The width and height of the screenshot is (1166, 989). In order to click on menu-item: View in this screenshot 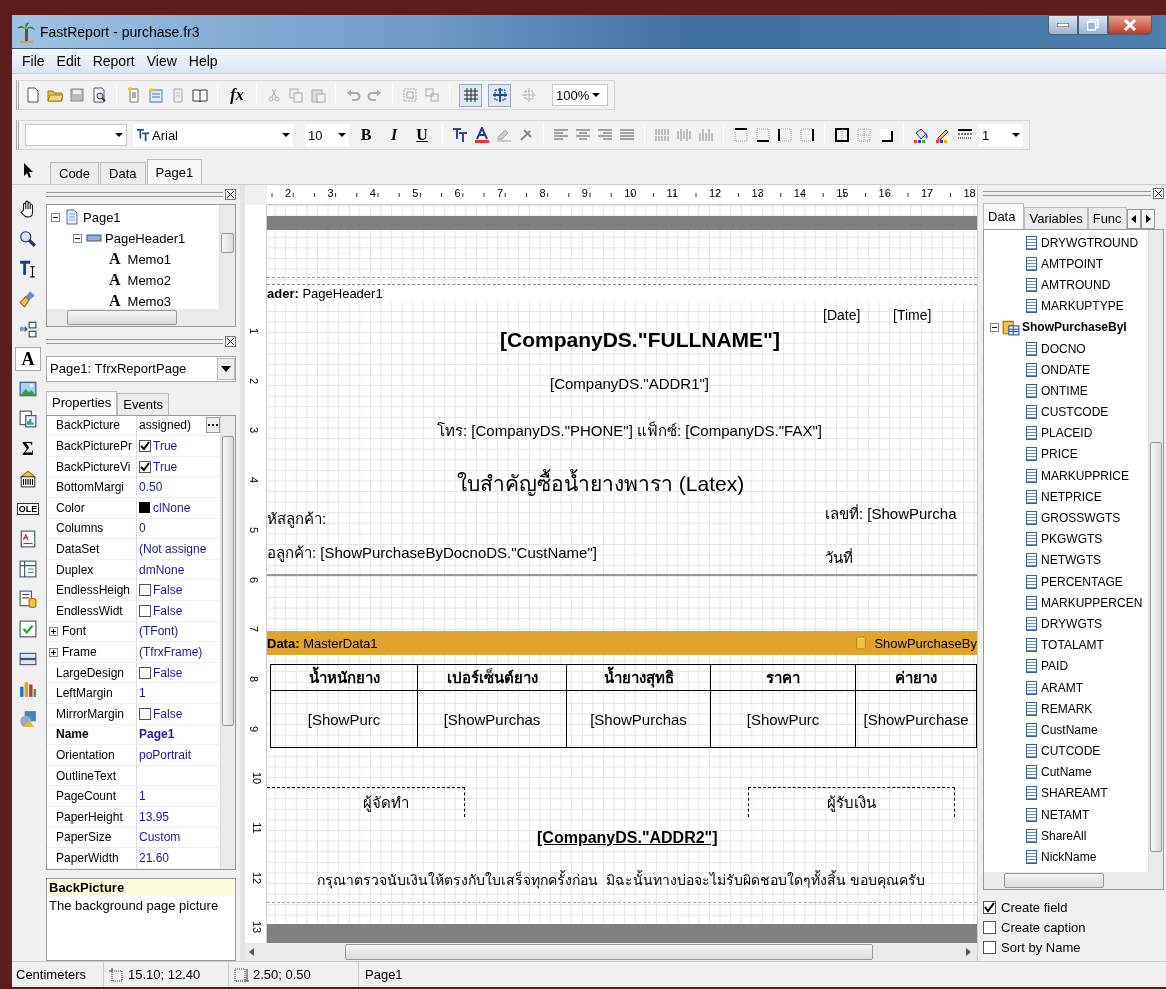, I will do `click(161, 61)`.